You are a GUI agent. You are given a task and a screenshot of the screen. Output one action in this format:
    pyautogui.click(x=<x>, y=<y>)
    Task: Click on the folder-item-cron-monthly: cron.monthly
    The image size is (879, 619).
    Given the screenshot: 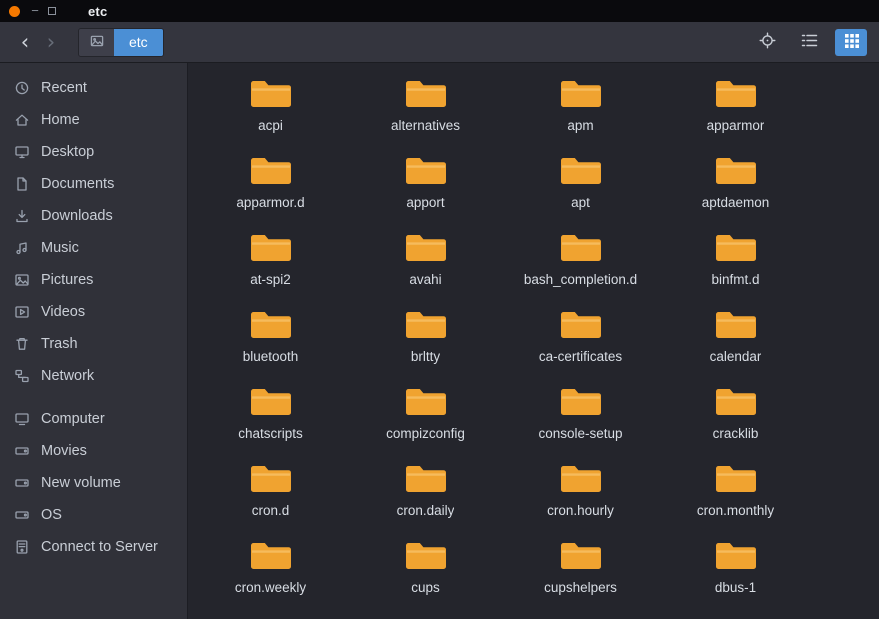 What is the action you would take?
    pyautogui.click(x=735, y=491)
    